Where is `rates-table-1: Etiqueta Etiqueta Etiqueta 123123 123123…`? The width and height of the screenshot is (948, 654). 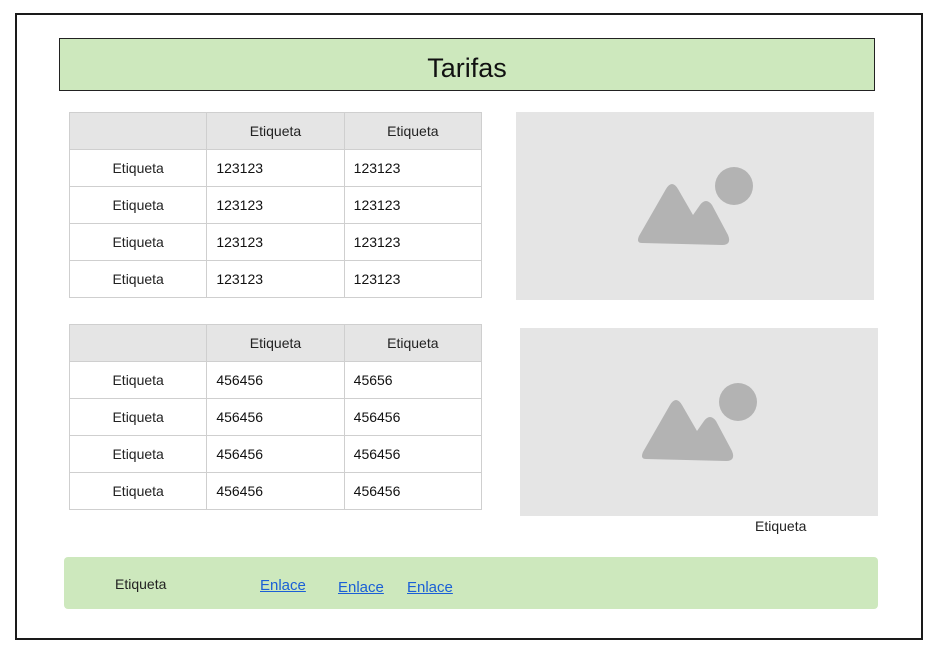 rates-table-1: Etiqueta Etiqueta Etiqueta 123123 123123… is located at coordinates (275, 205).